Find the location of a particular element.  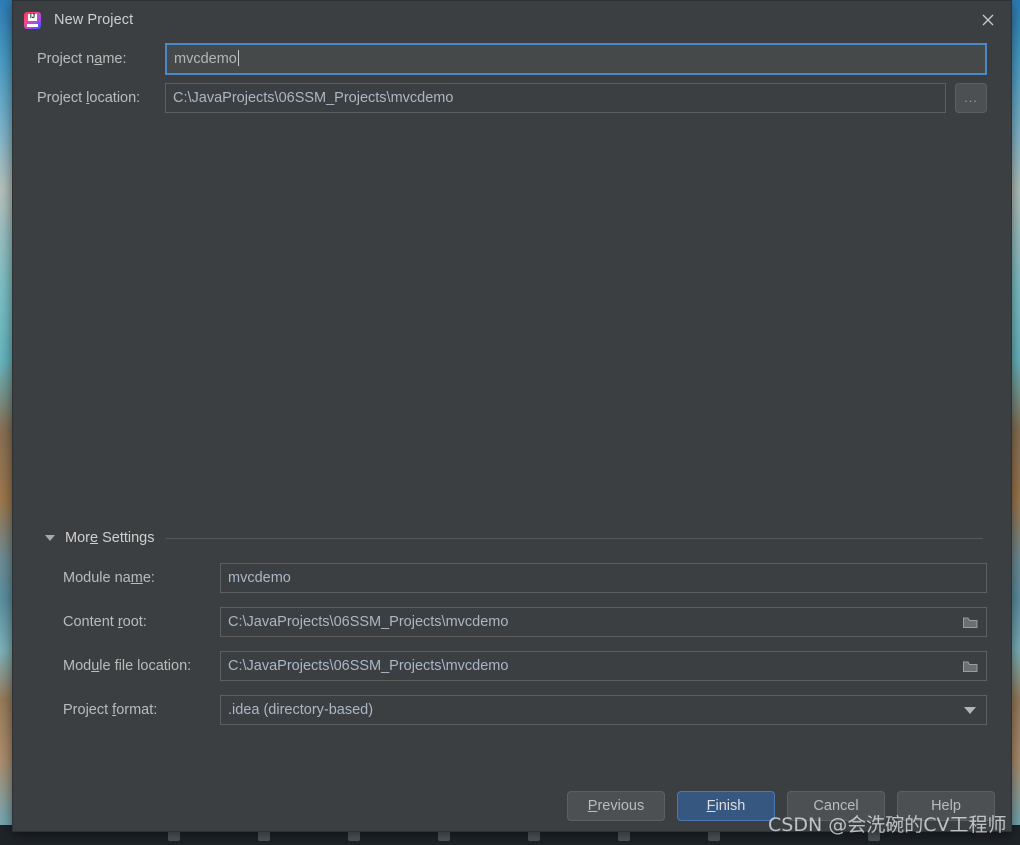

project-name-label: Project name: is located at coordinates (82, 59).